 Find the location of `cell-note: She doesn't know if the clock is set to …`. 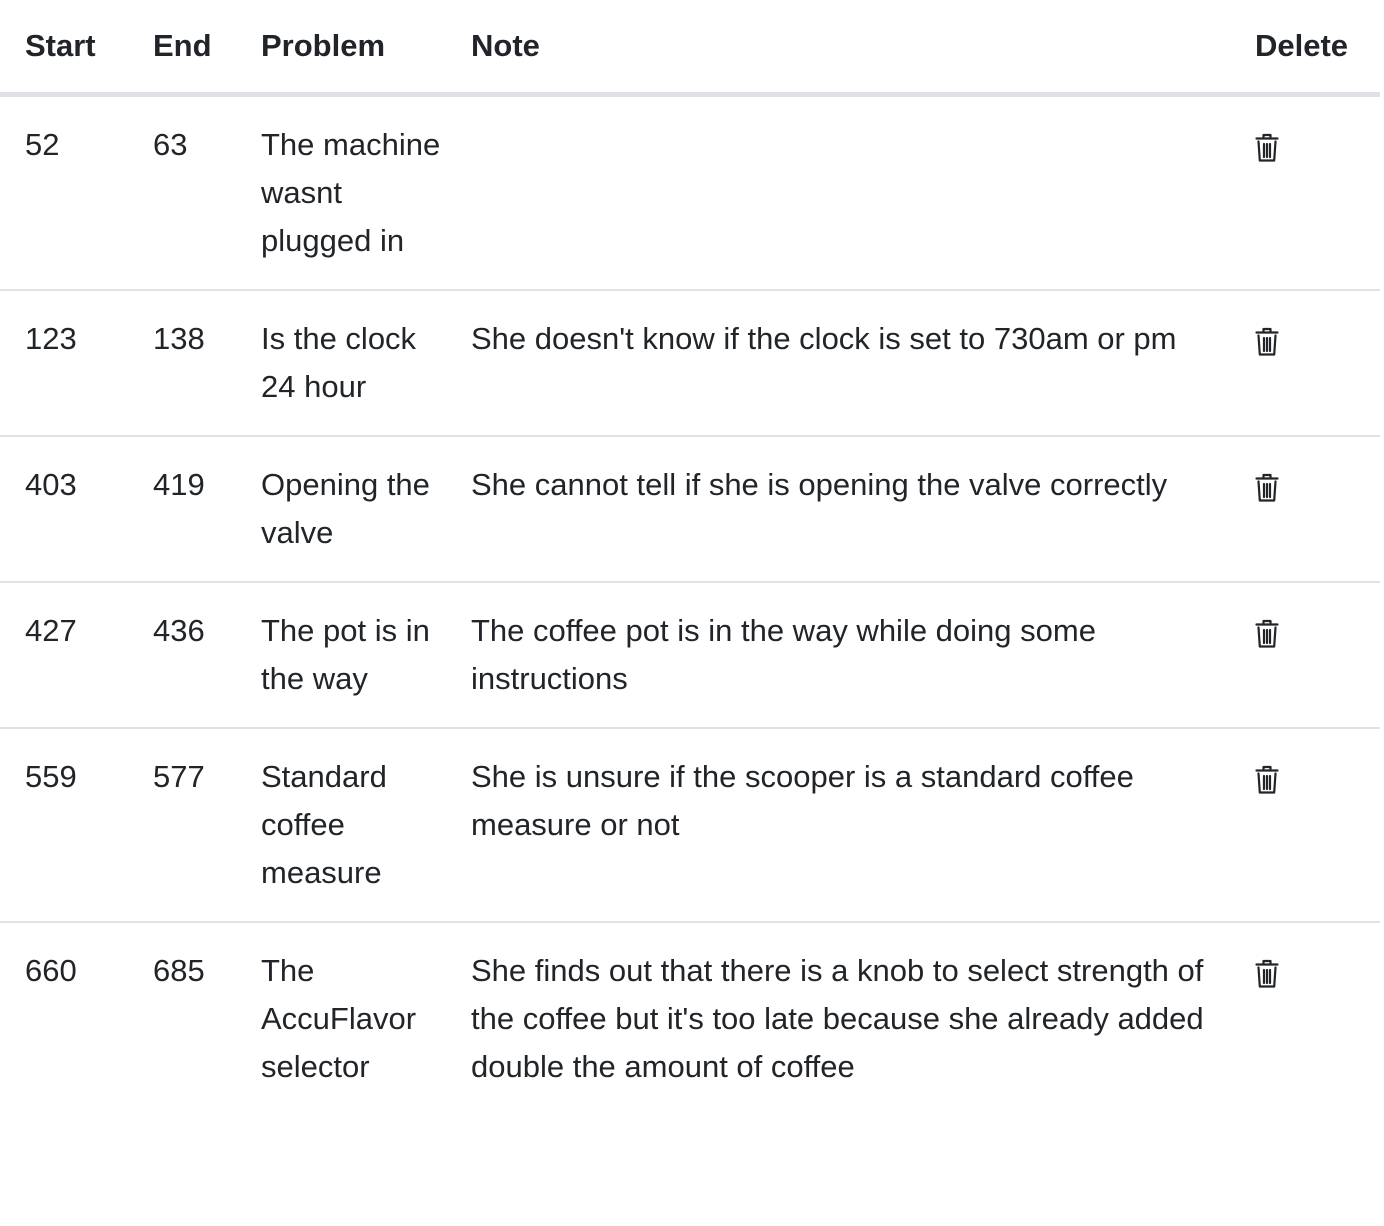

cell-note: She doesn't know if the clock is set to … is located at coordinates (838, 362).